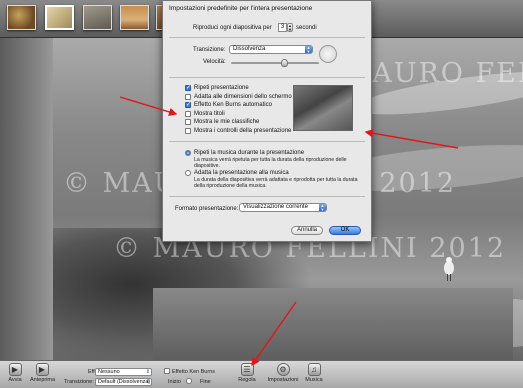 Image resolution: width=523 pixels, height=388 pixels. What do you see at coordinates (188, 153) in the screenshot?
I see `music-repeat-radio` at bounding box center [188, 153].